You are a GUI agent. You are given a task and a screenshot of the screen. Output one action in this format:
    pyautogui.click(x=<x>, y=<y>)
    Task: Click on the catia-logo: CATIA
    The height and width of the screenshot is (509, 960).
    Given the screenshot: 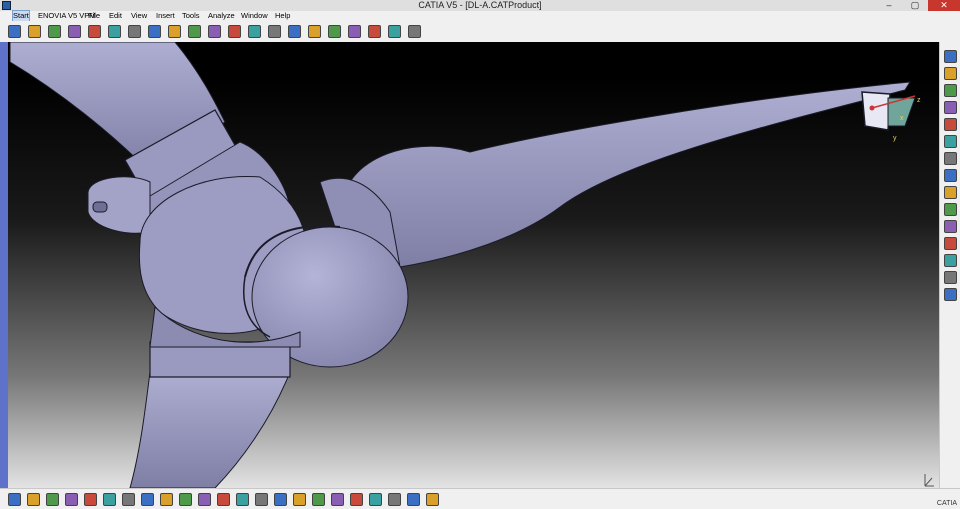 What is the action you would take?
    pyautogui.click(x=946, y=503)
    